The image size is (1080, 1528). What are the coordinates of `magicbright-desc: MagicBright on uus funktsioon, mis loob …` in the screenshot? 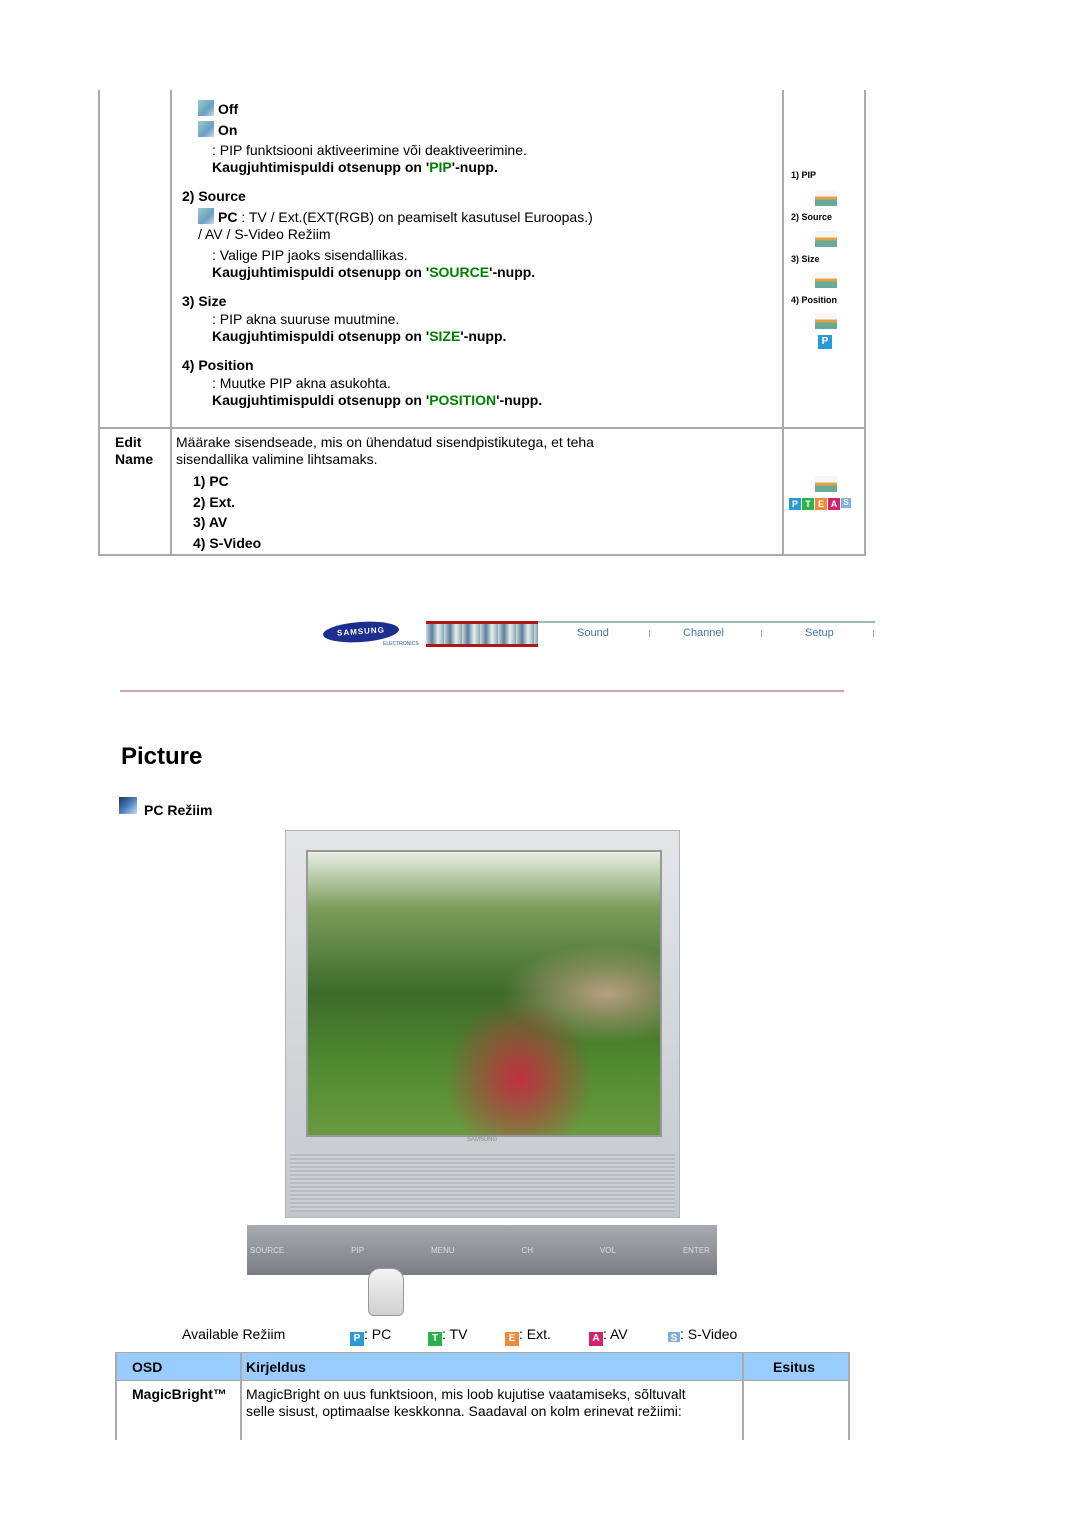 It's located at (466, 1402).